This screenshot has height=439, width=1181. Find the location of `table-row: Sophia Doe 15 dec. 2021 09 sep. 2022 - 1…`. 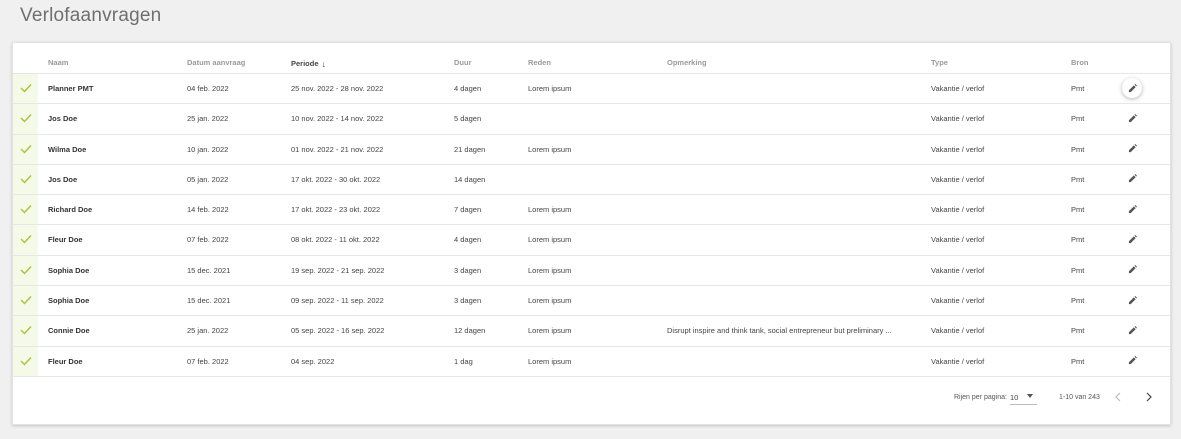

table-row: Sophia Doe 15 dec. 2021 09 sep. 2022 - 1… is located at coordinates (591, 301).